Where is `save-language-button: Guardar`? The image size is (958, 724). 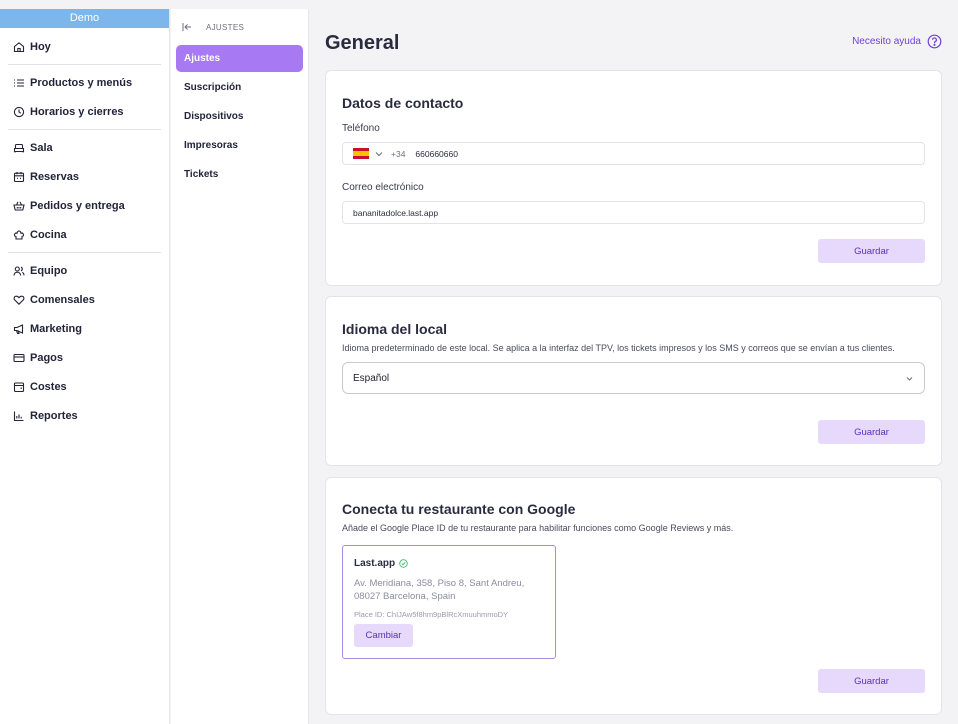 save-language-button: Guardar is located at coordinates (871, 432).